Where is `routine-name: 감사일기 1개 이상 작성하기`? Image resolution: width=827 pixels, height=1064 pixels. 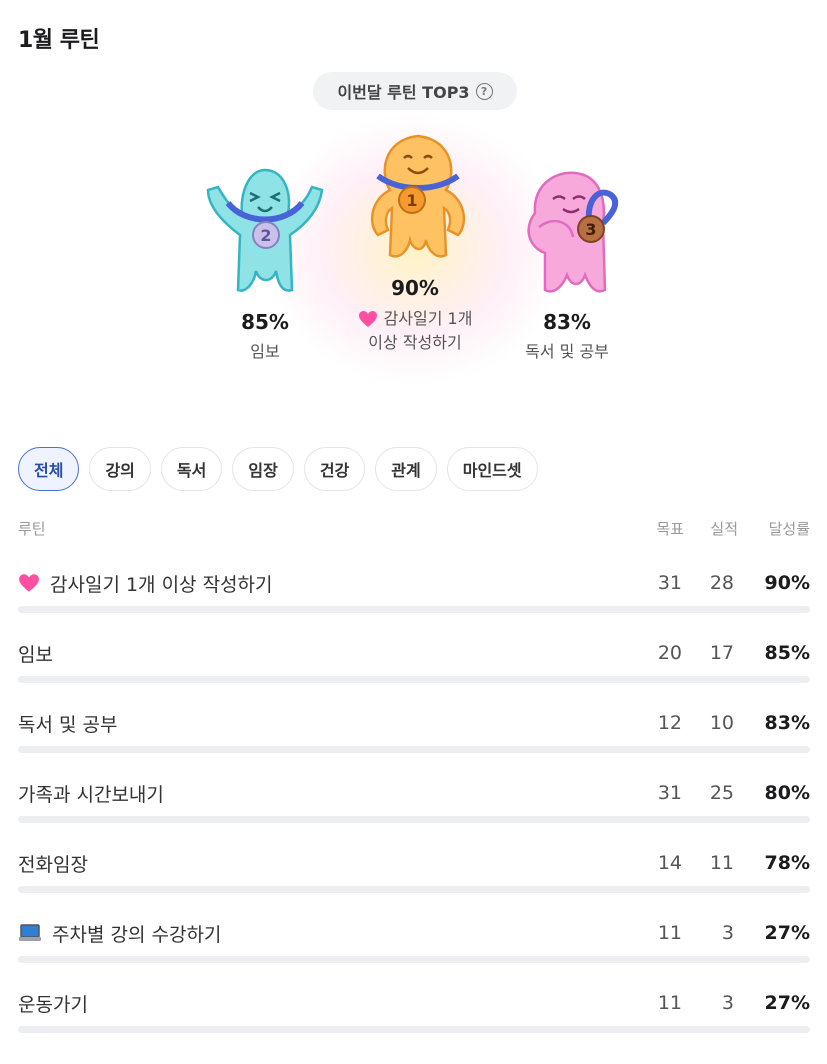
routine-name: 감사일기 1개 이상 작성하기 is located at coordinates (145, 583).